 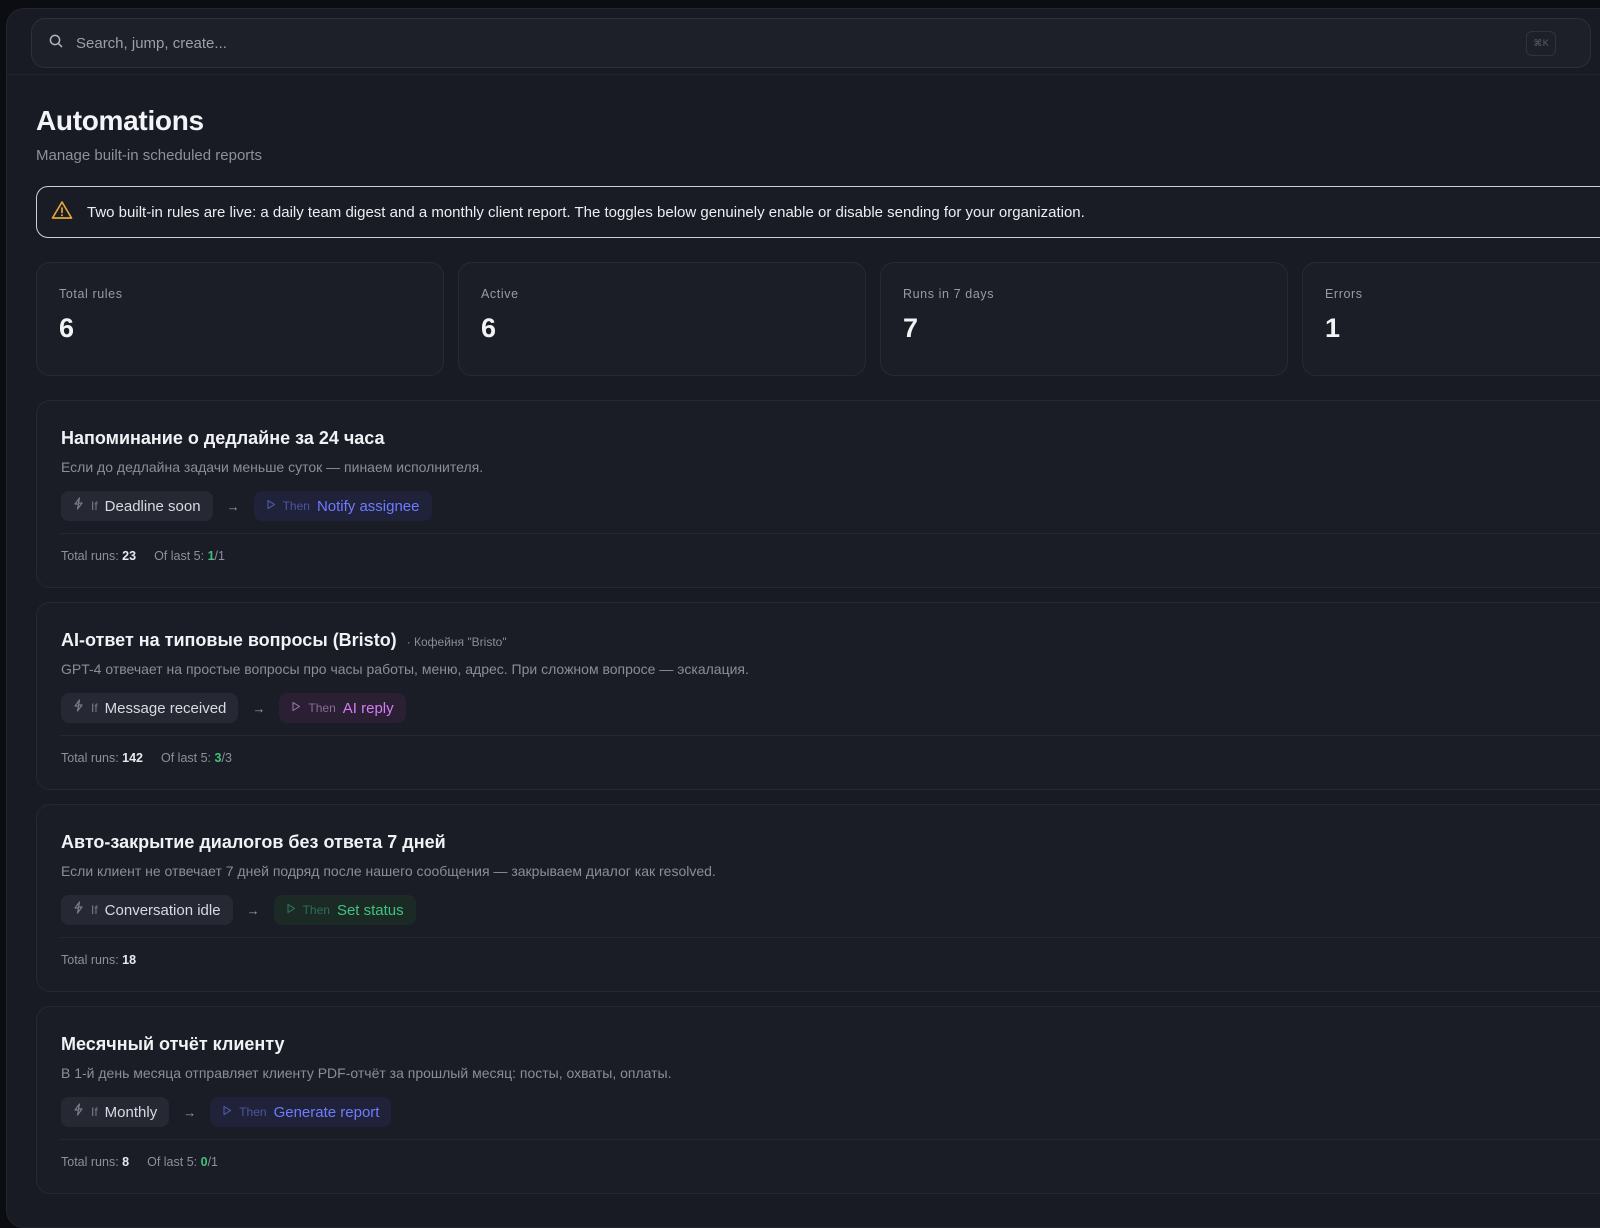 I want to click on stat-card-errors: Errors 1, so click(x=1451, y=319).